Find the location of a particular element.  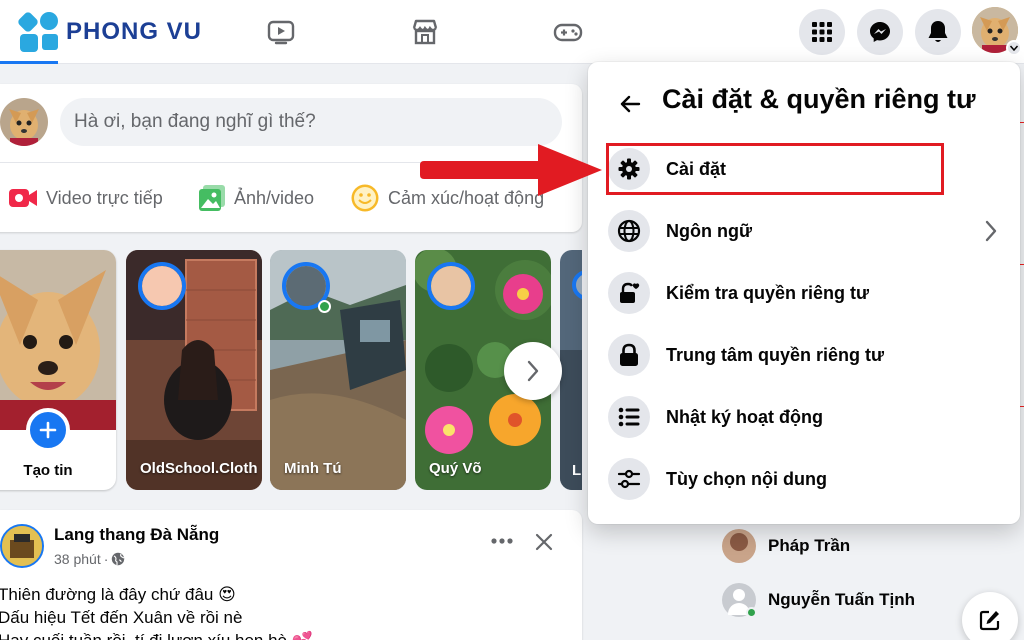

messenger-button is located at coordinates (880, 32).